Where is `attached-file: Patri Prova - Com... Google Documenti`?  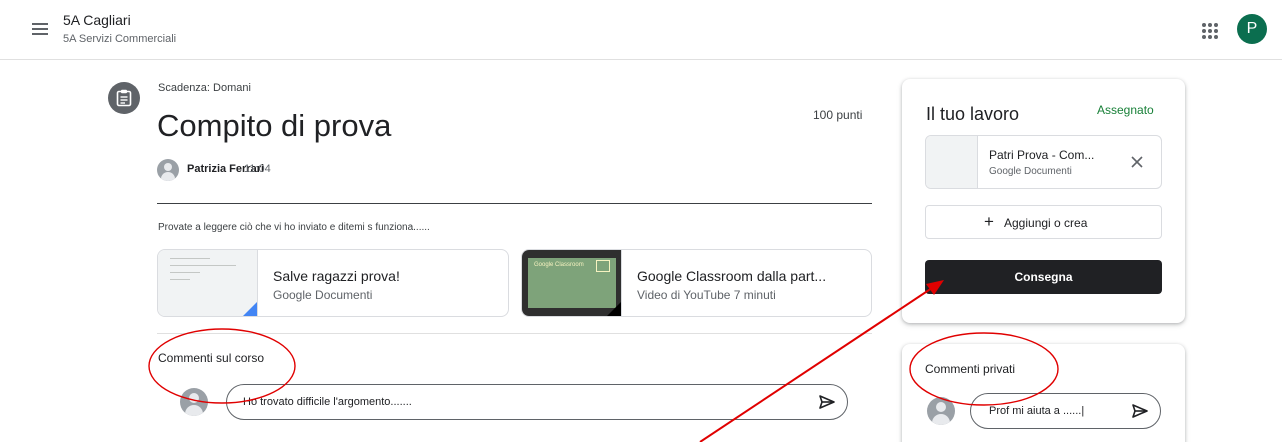
attached-file: Patri Prova - Com... Google Documenti is located at coordinates (1043, 162).